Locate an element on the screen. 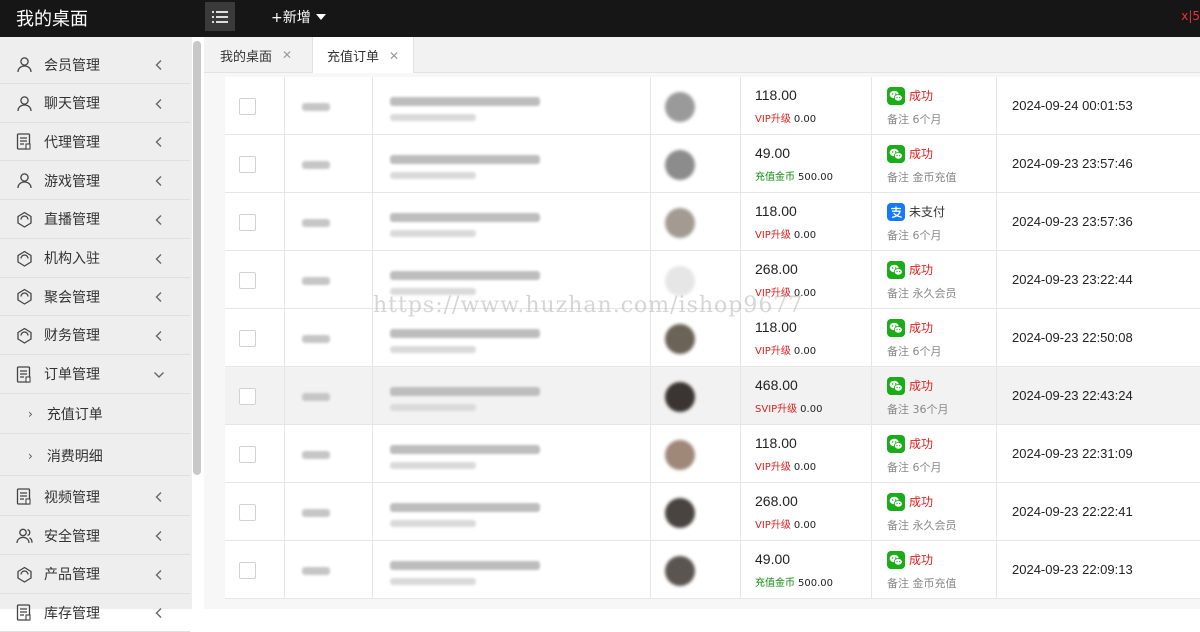 The image size is (1200, 632). sidebar-item: 安全管理 is located at coordinates (95, 536).